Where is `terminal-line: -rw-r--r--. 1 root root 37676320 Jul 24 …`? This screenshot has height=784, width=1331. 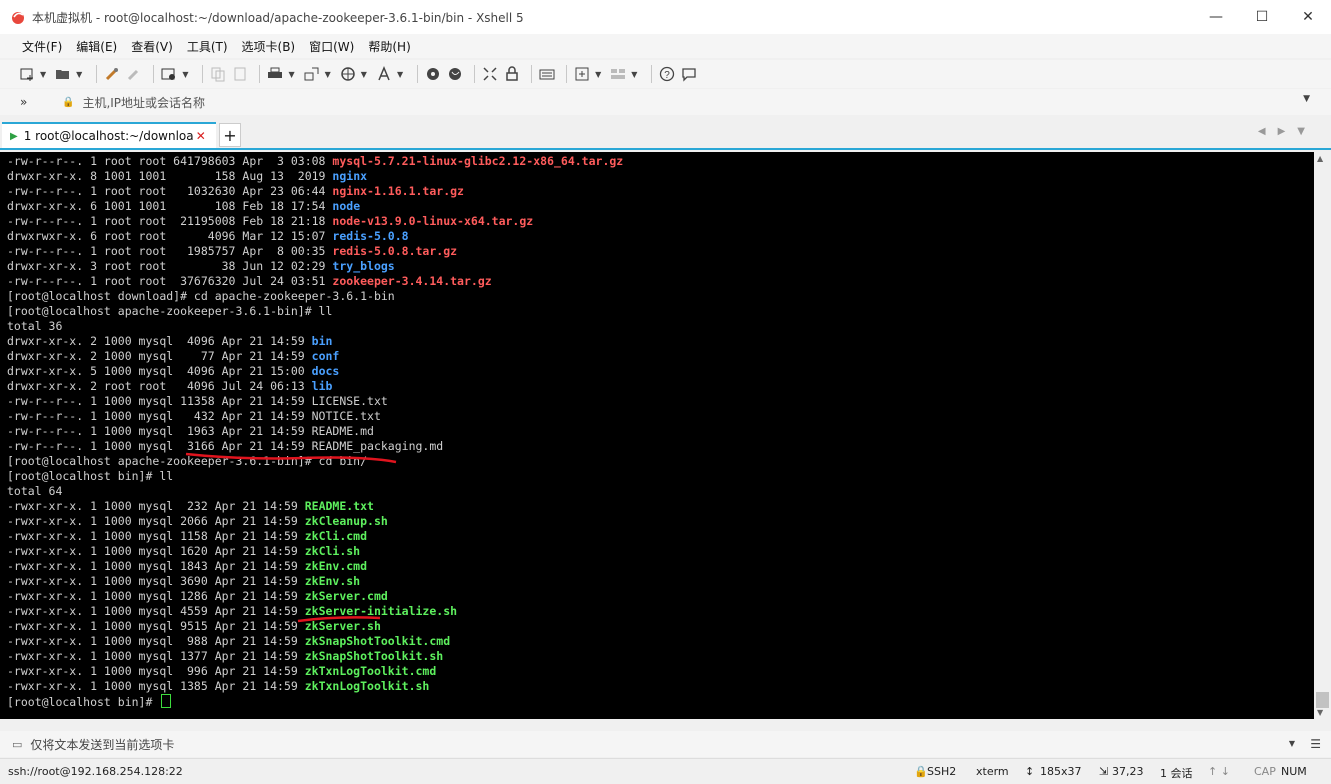
terminal-line: -rw-r--r--. 1 root root 37676320 Jul 24 … is located at coordinates (660, 281).